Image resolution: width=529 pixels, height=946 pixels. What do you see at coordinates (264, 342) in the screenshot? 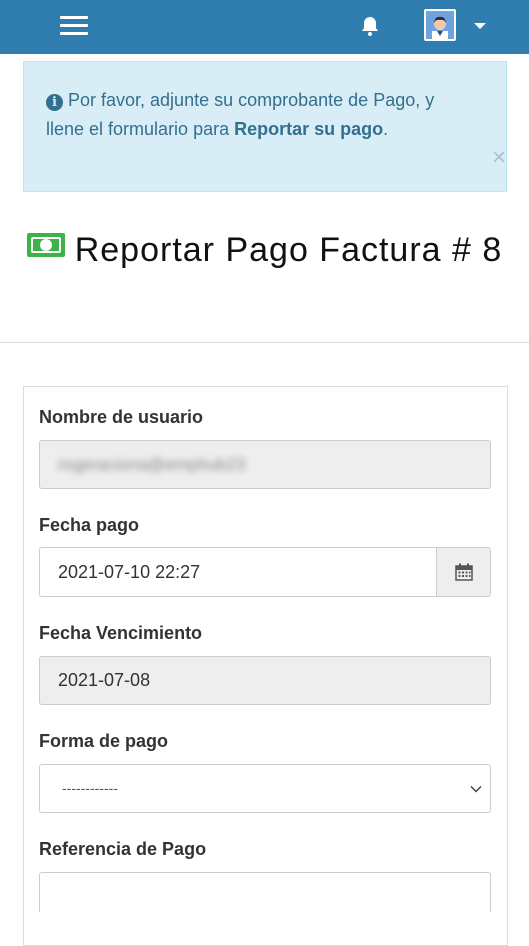
I see `divider` at bounding box center [264, 342].